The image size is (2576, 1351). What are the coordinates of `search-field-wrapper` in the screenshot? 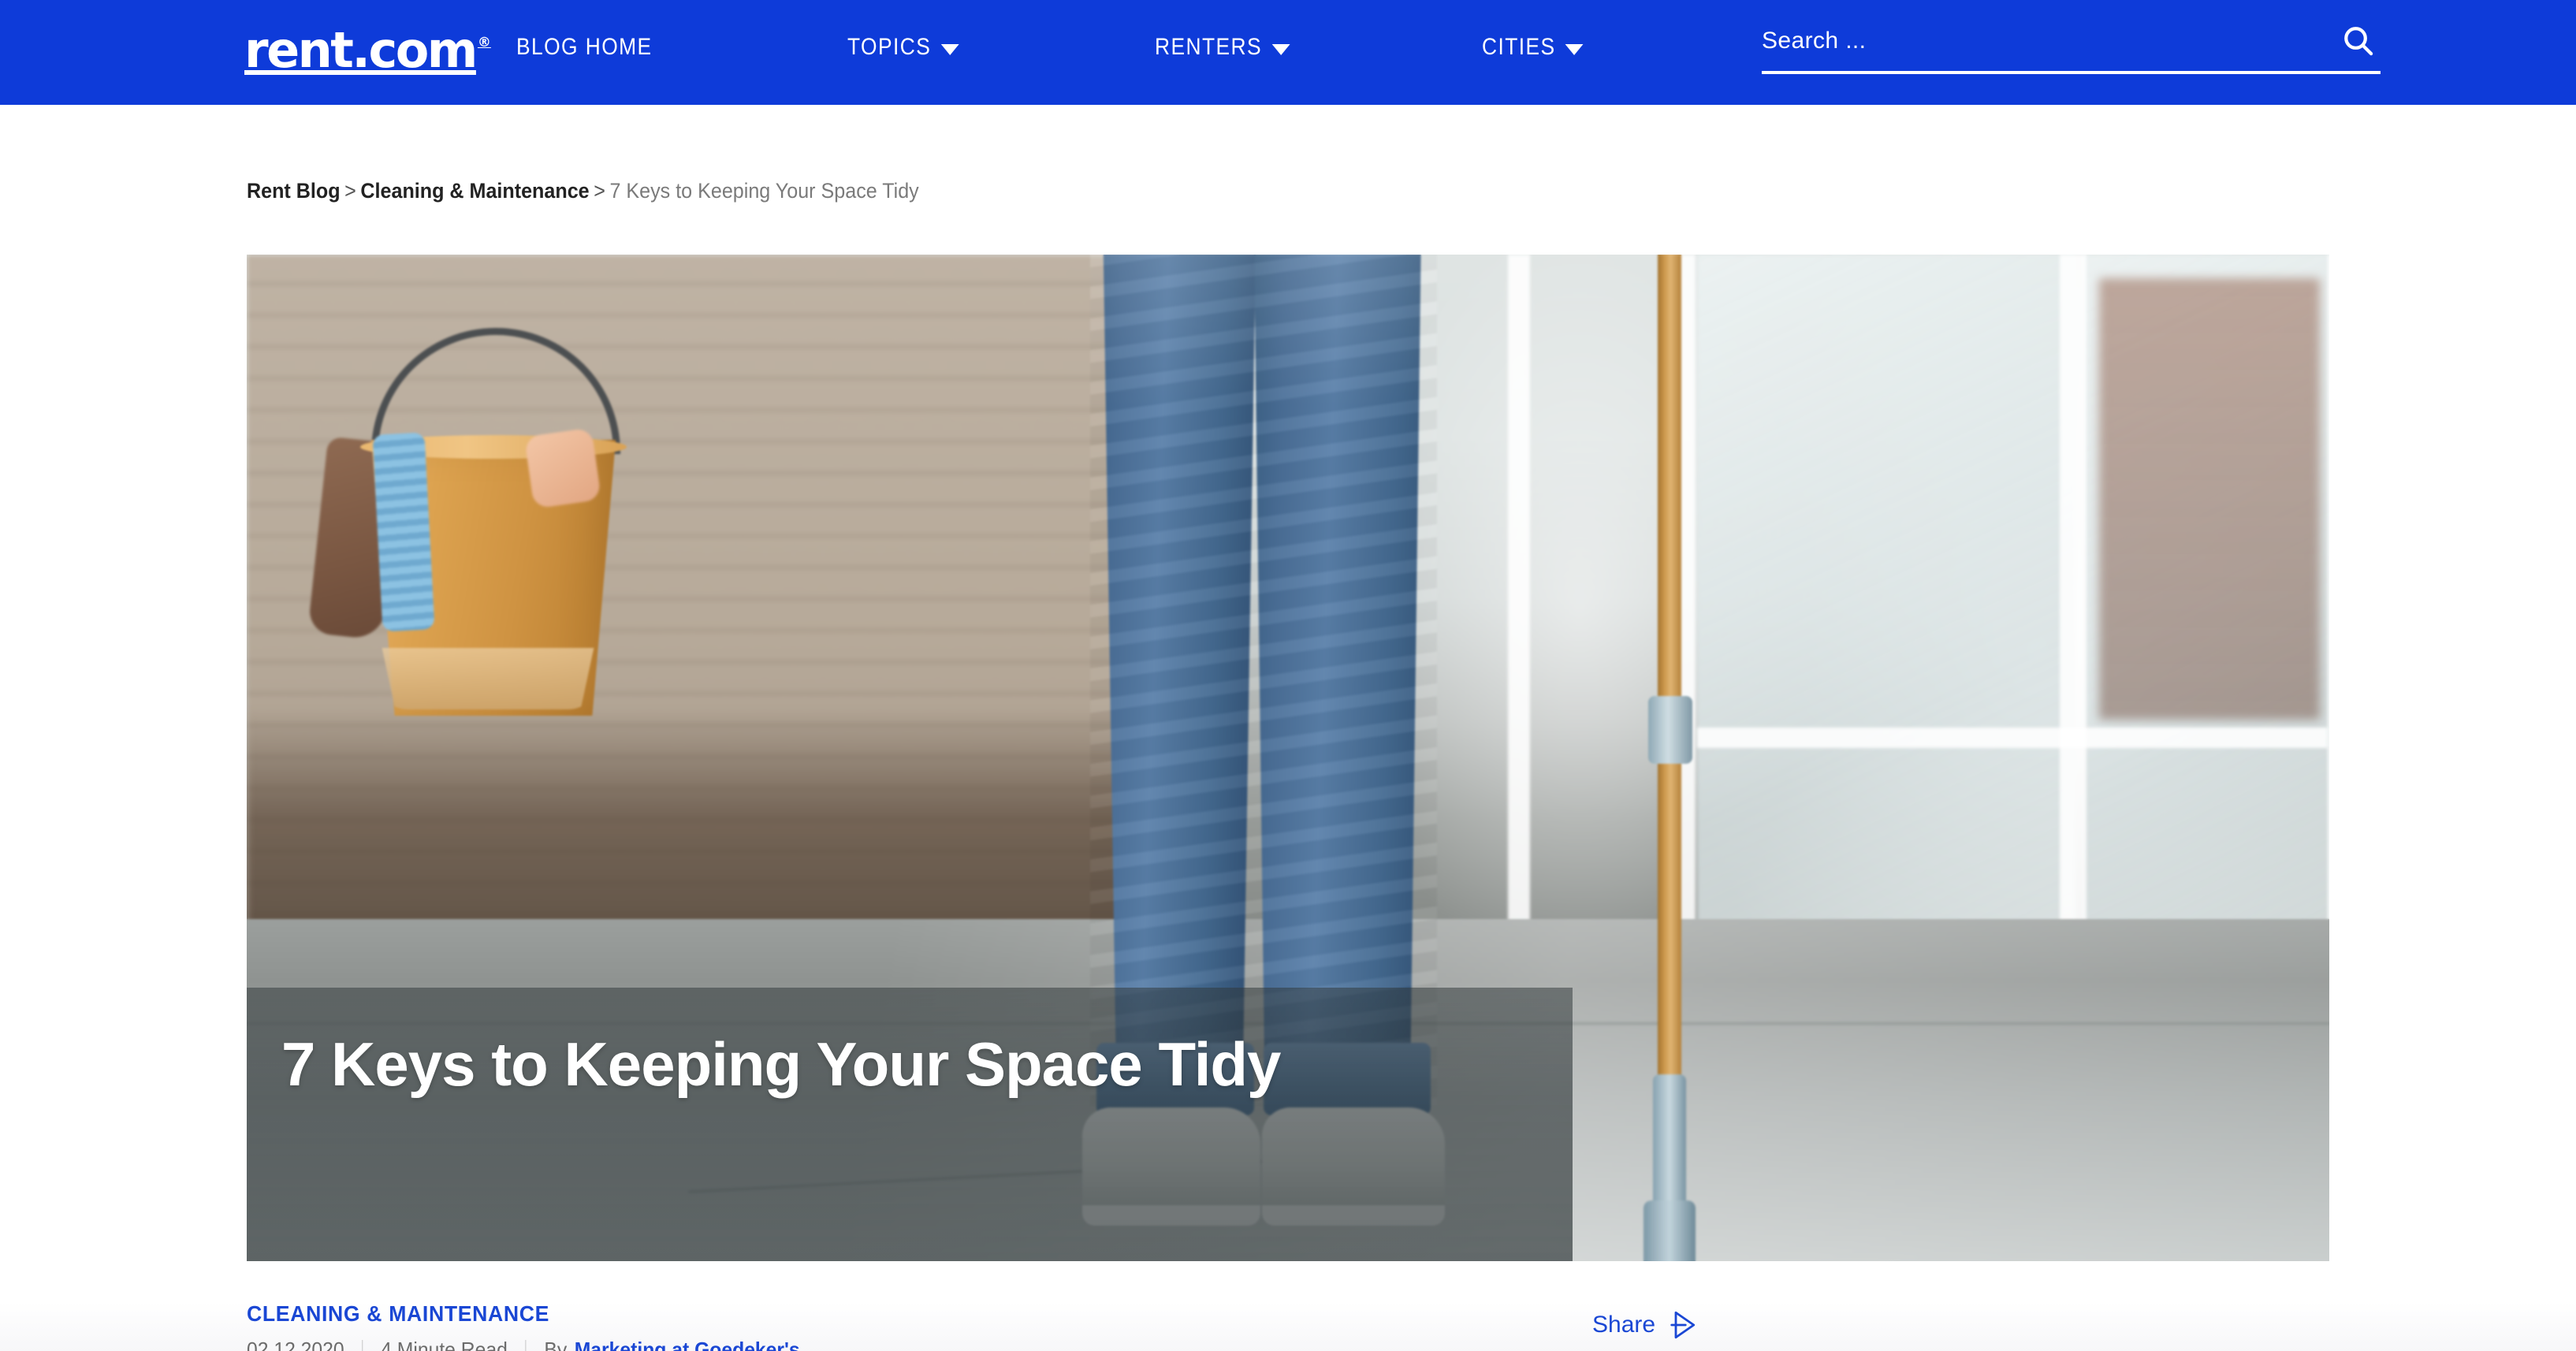 It's located at (2071, 44).